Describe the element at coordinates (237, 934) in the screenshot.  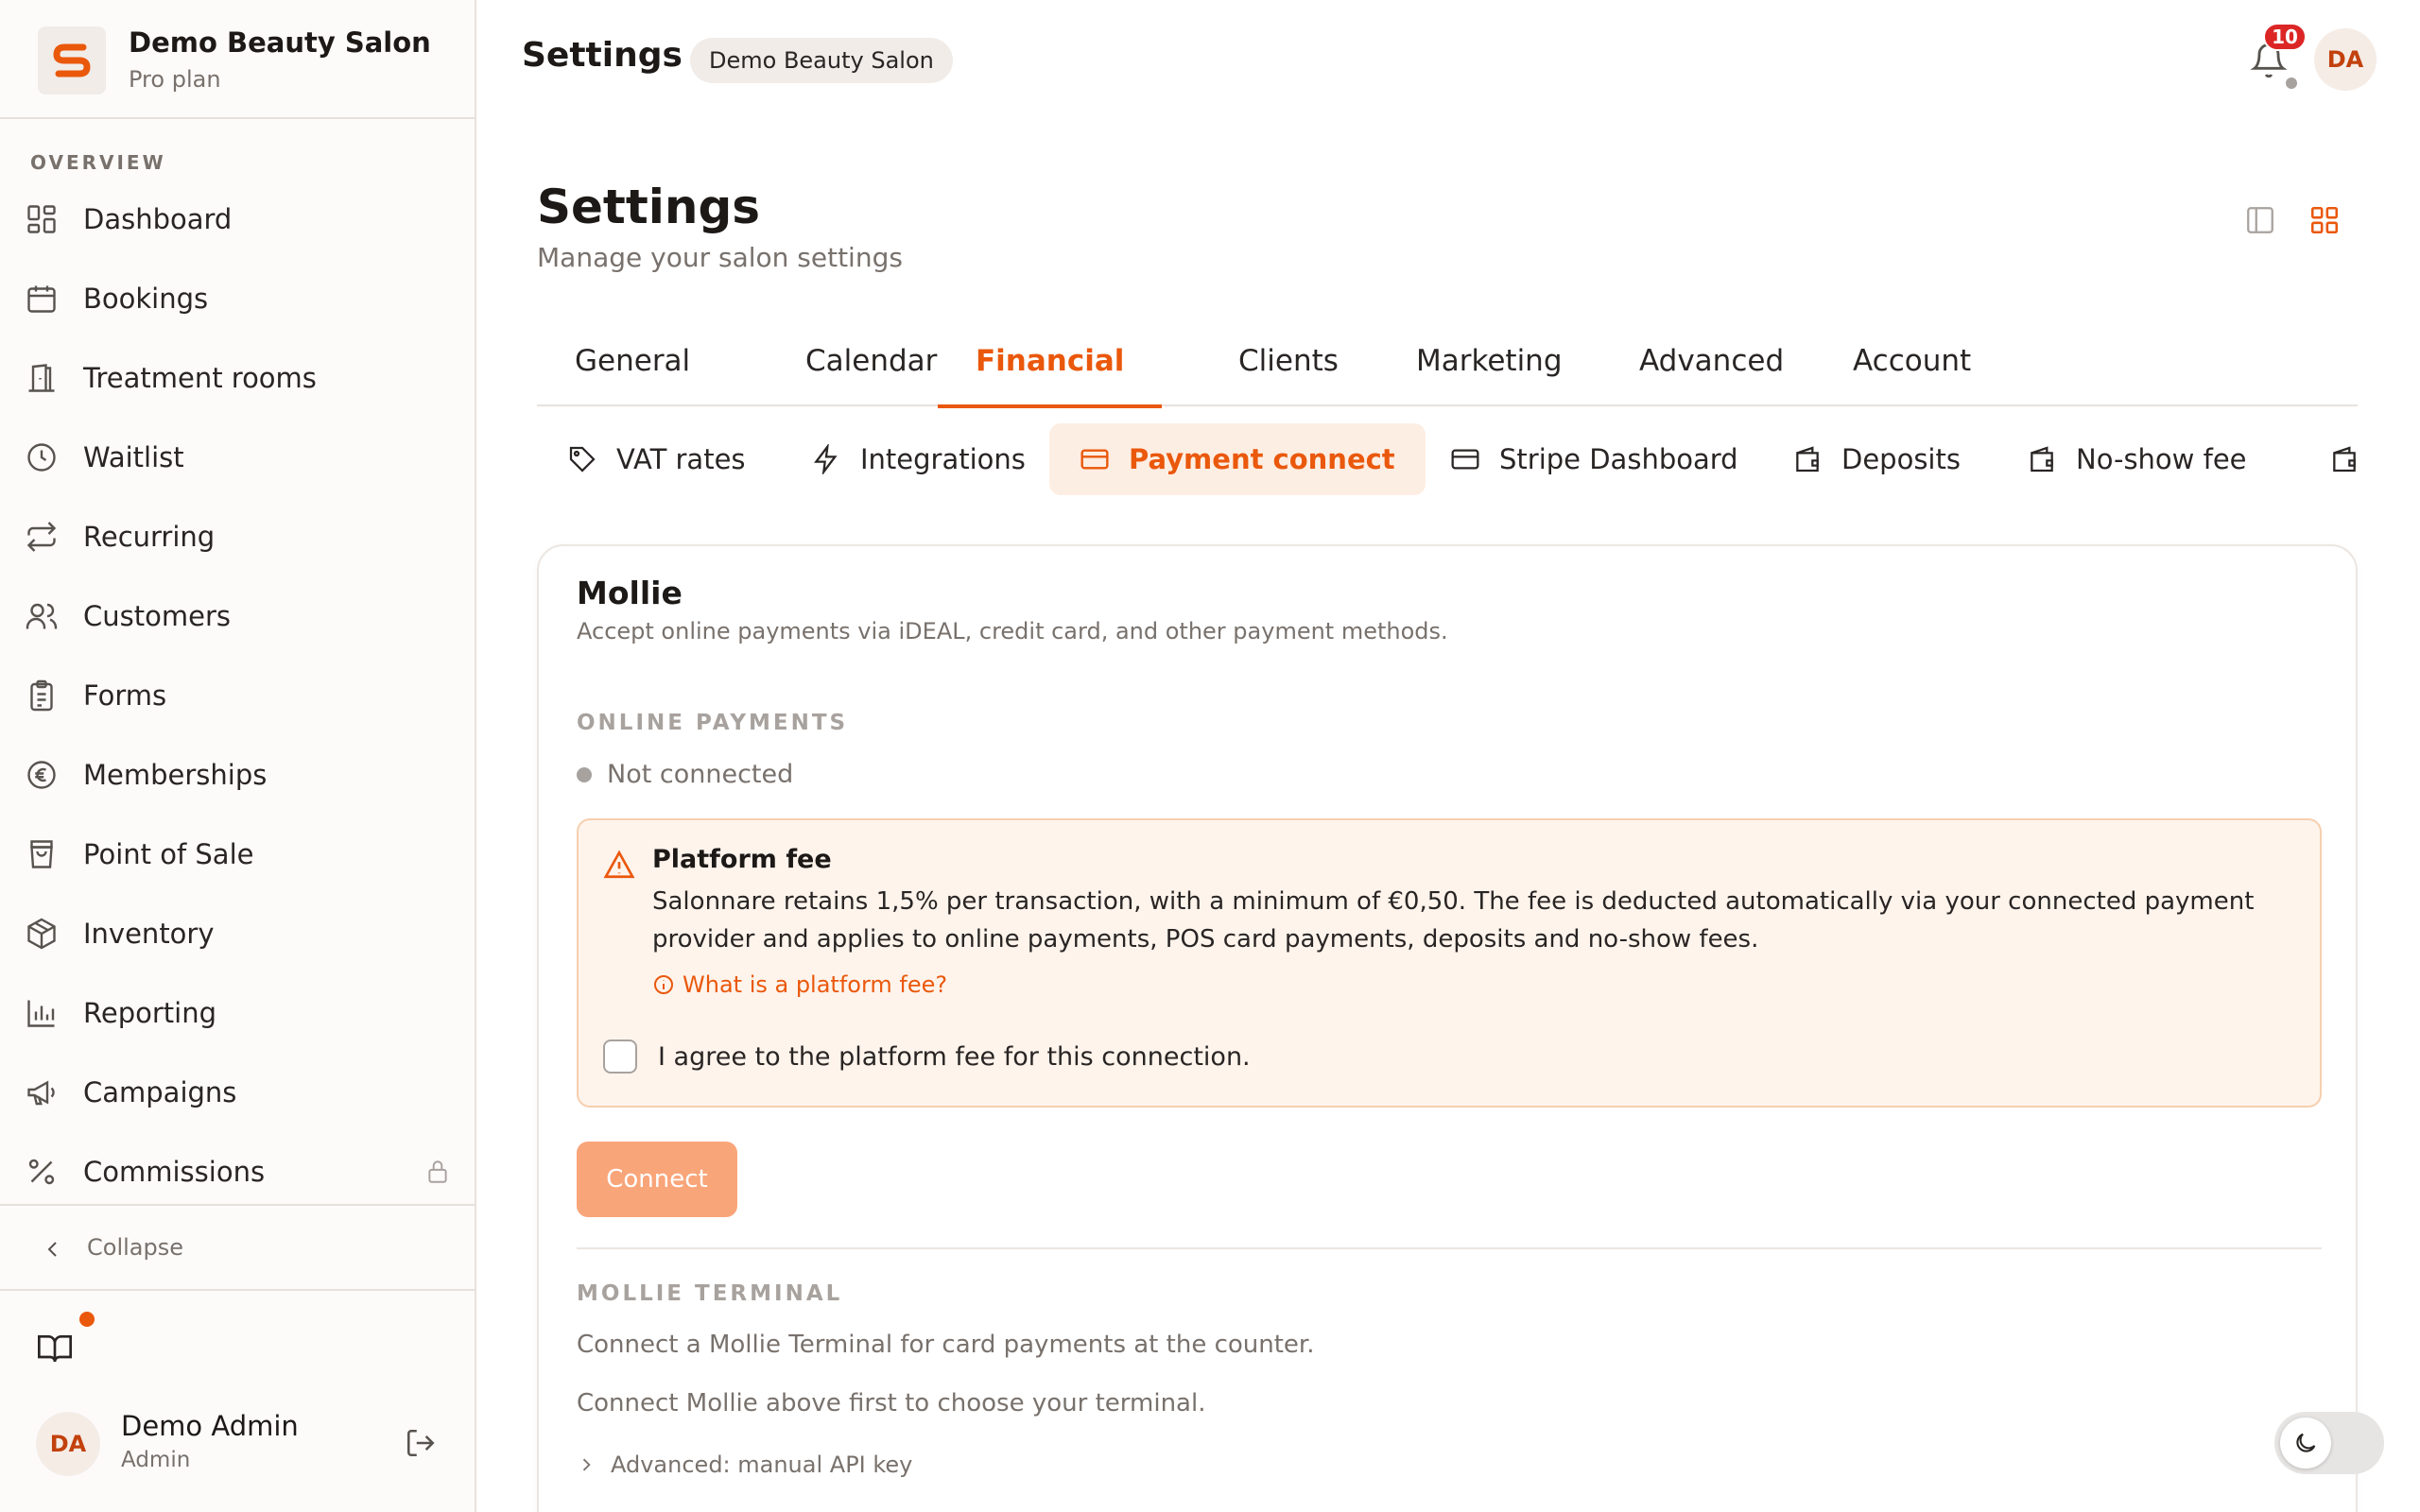
I see `sidebar-item-inventory: Inventory` at that location.